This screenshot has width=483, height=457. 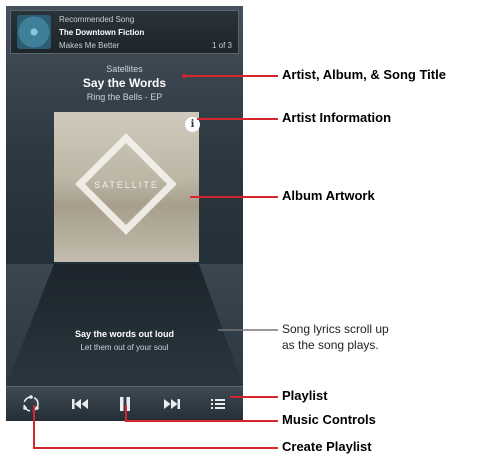 What do you see at coordinates (155, 427) in the screenshot?
I see `create-playlist-callout-line` at bounding box center [155, 427].